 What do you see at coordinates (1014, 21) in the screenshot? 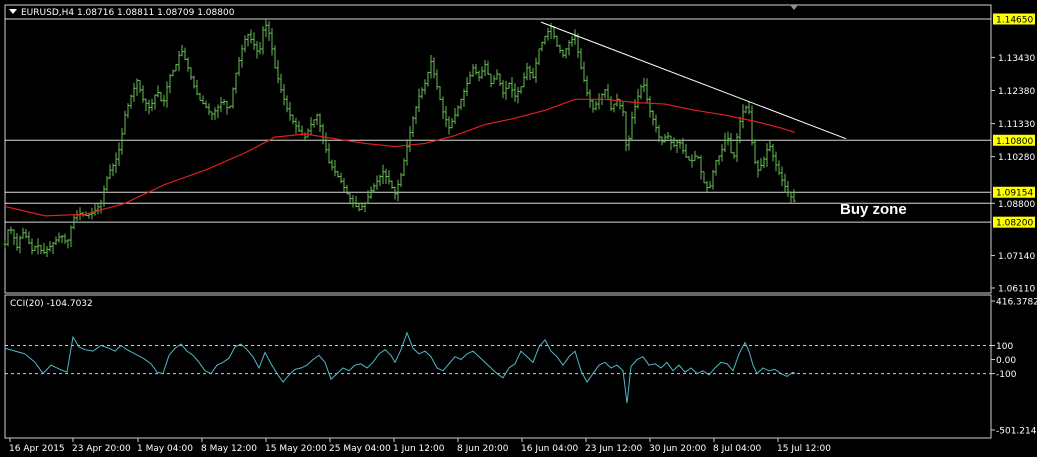
I see `price-tick-label: 1.14650` at bounding box center [1014, 21].